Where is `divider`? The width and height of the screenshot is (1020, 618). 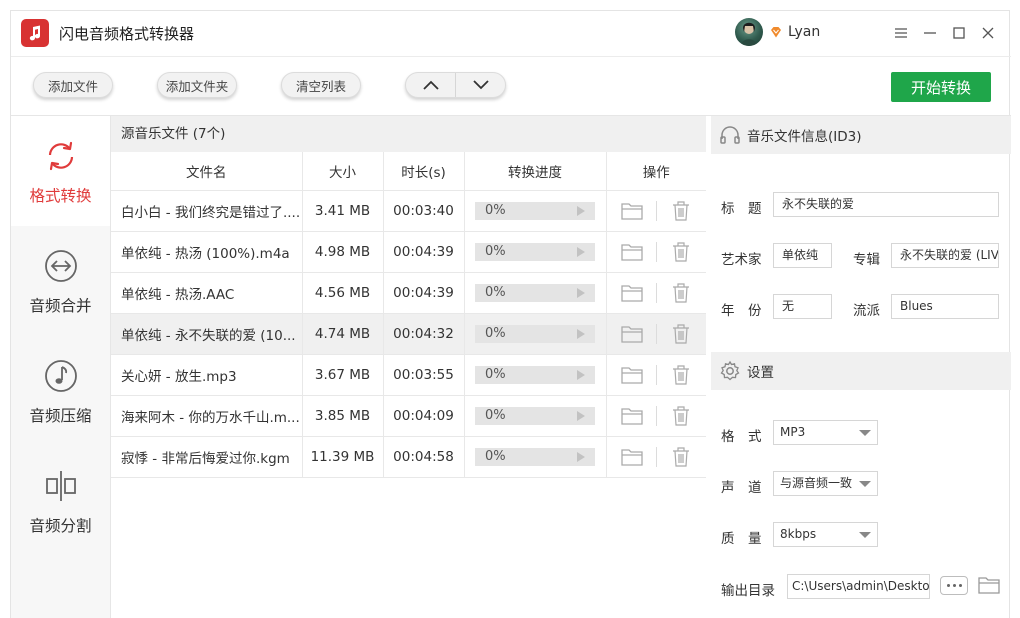
divider is located at coordinates (656, 333).